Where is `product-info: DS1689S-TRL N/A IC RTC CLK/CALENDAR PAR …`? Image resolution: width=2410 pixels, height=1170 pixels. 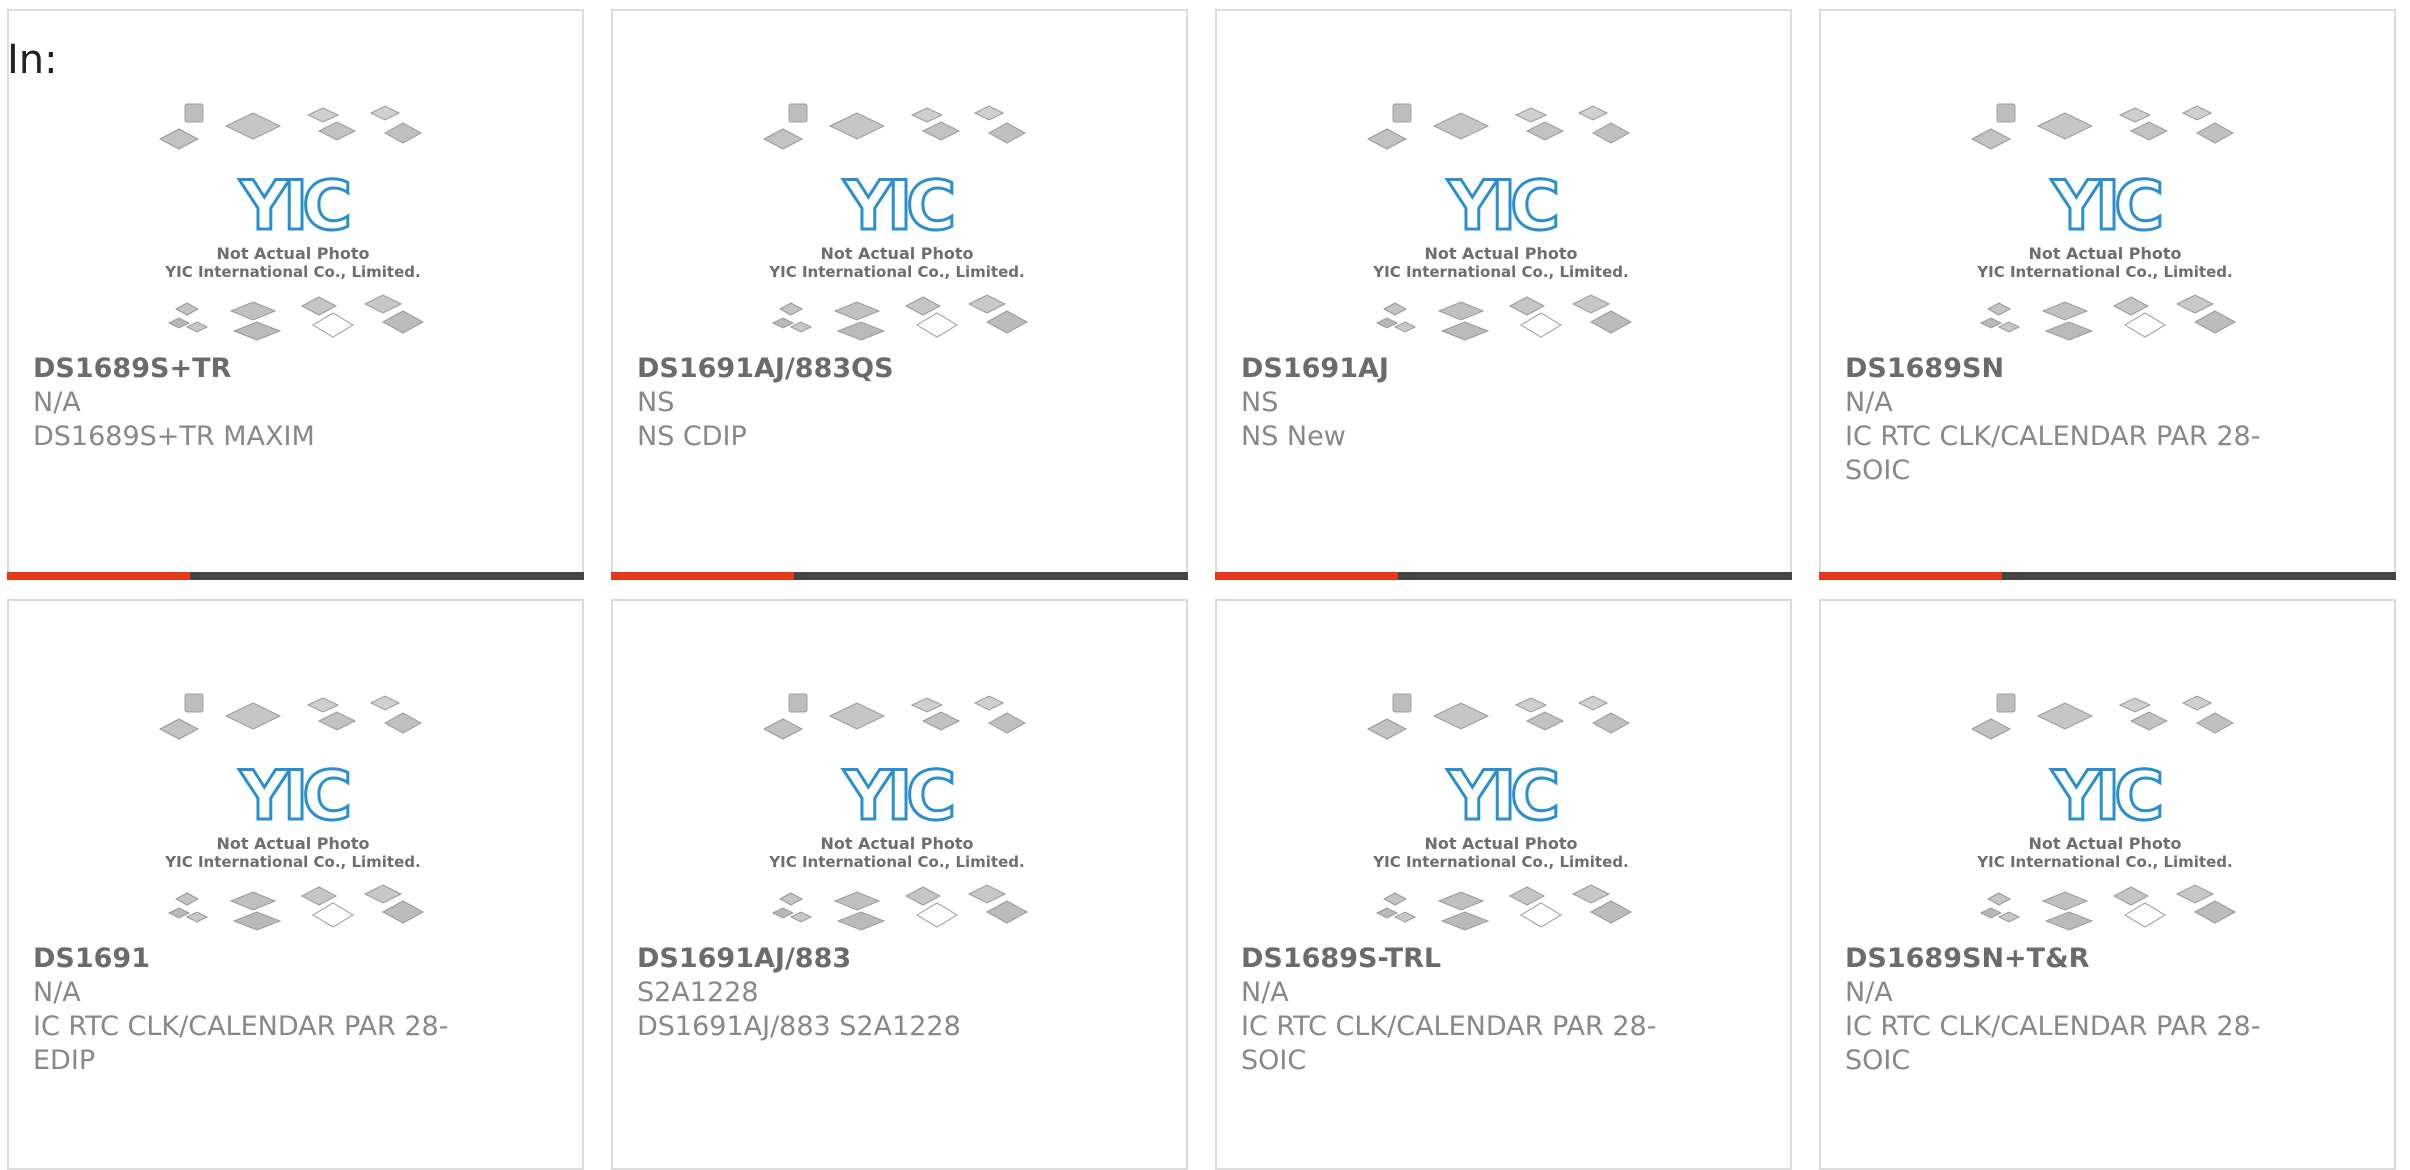
product-info: DS1689S-TRL N/A IC RTC CLK/CALENDAR PAR … is located at coordinates (1461, 1010).